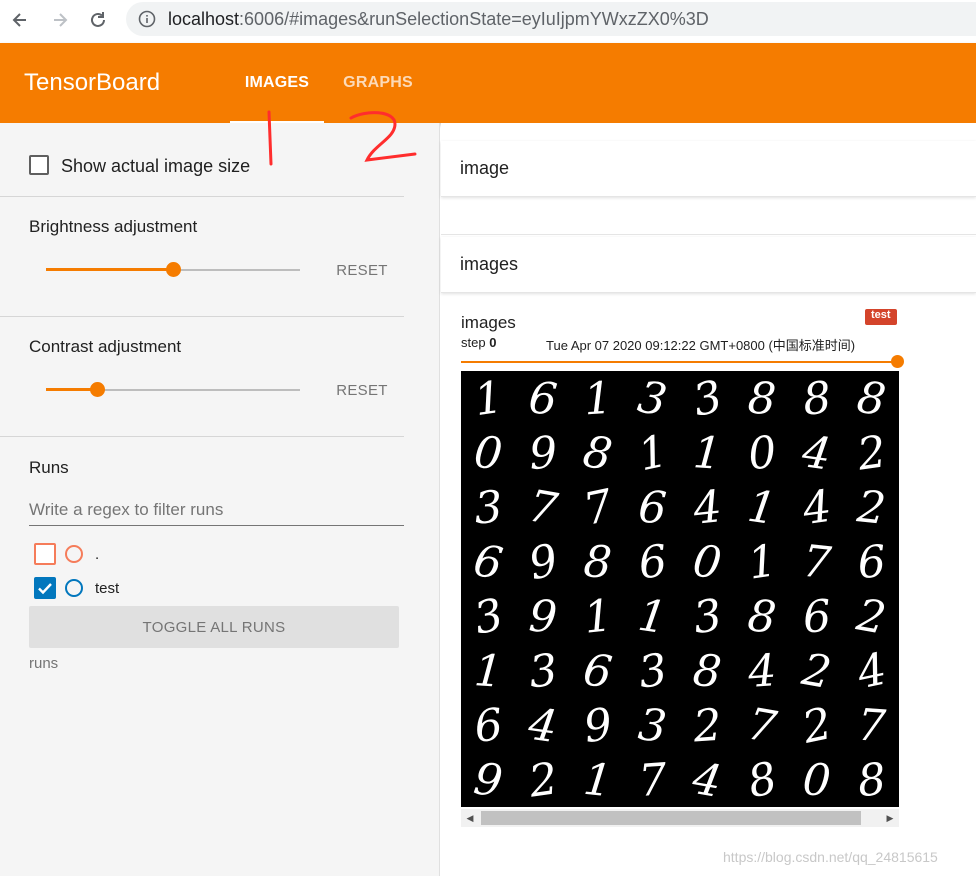 This screenshot has height=876, width=976. I want to click on step-slider, so click(682, 361).